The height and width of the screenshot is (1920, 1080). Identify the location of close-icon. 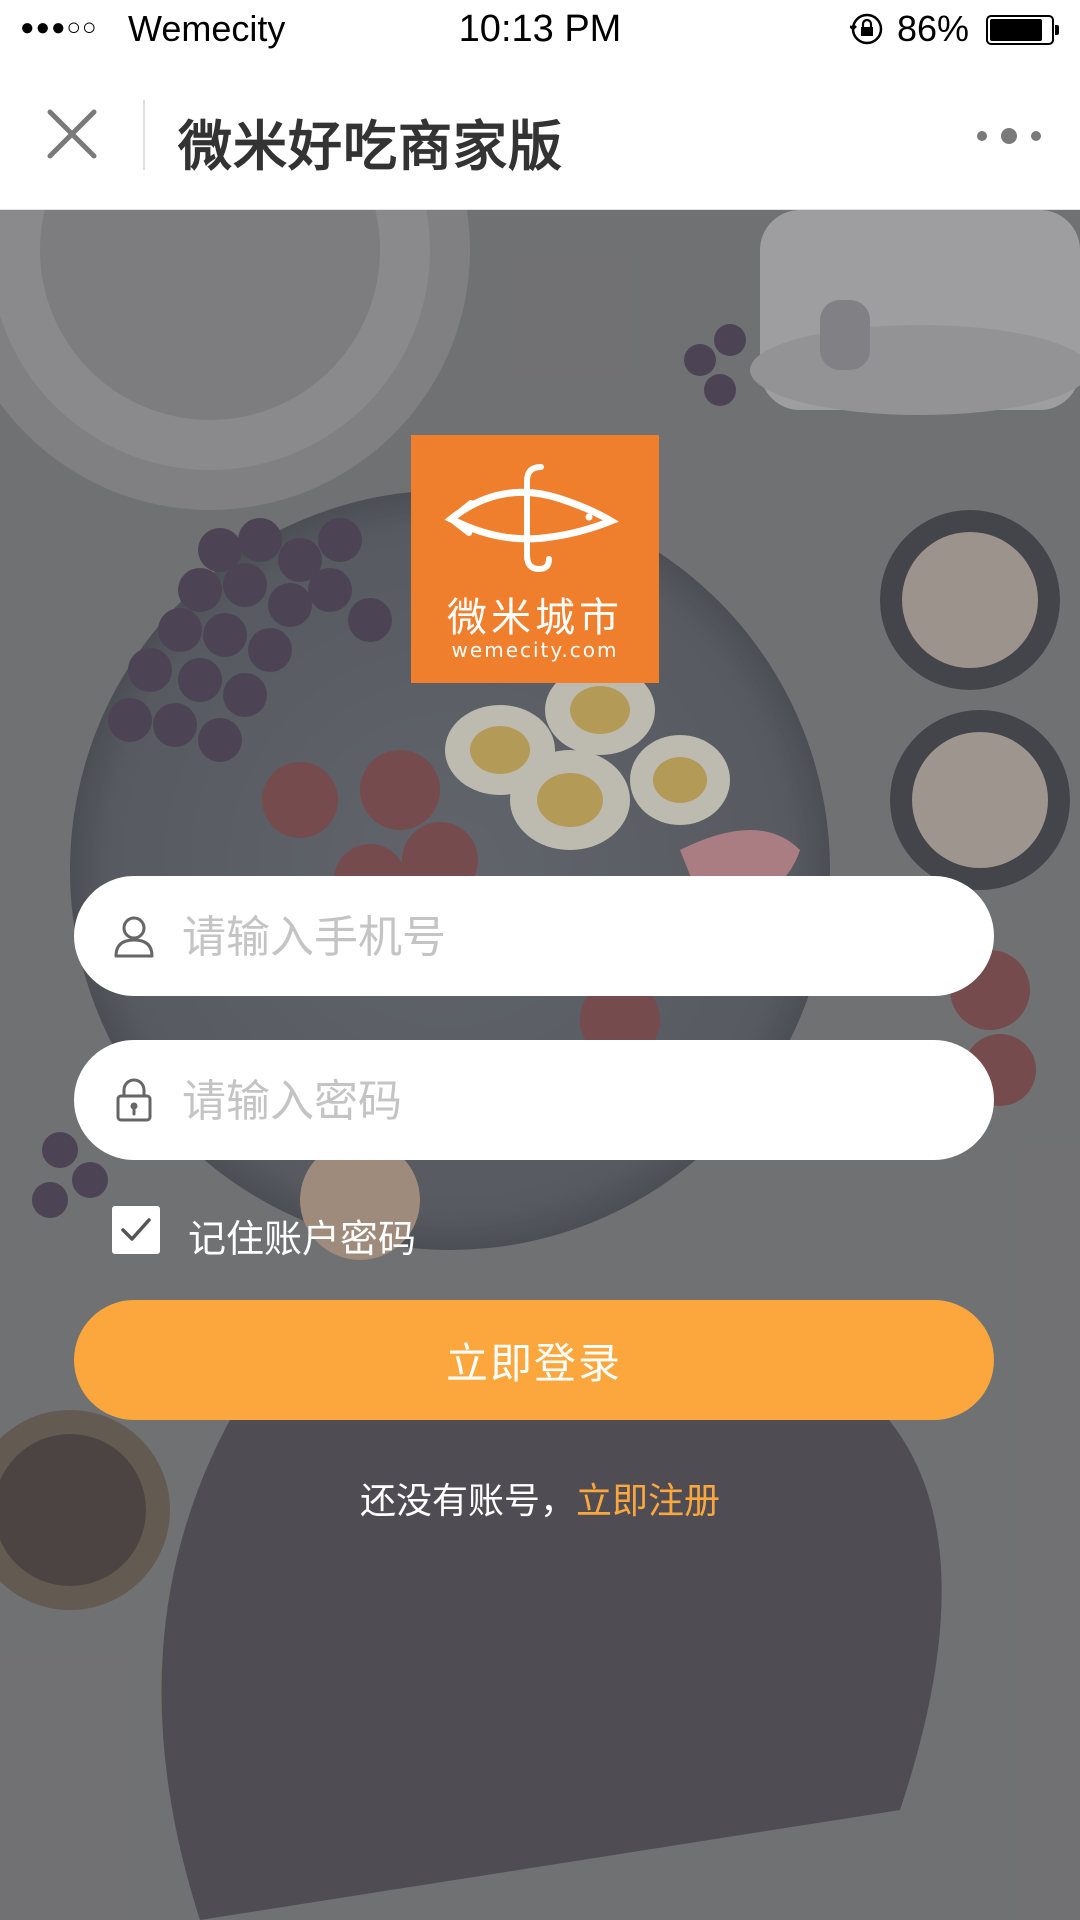
(72, 134).